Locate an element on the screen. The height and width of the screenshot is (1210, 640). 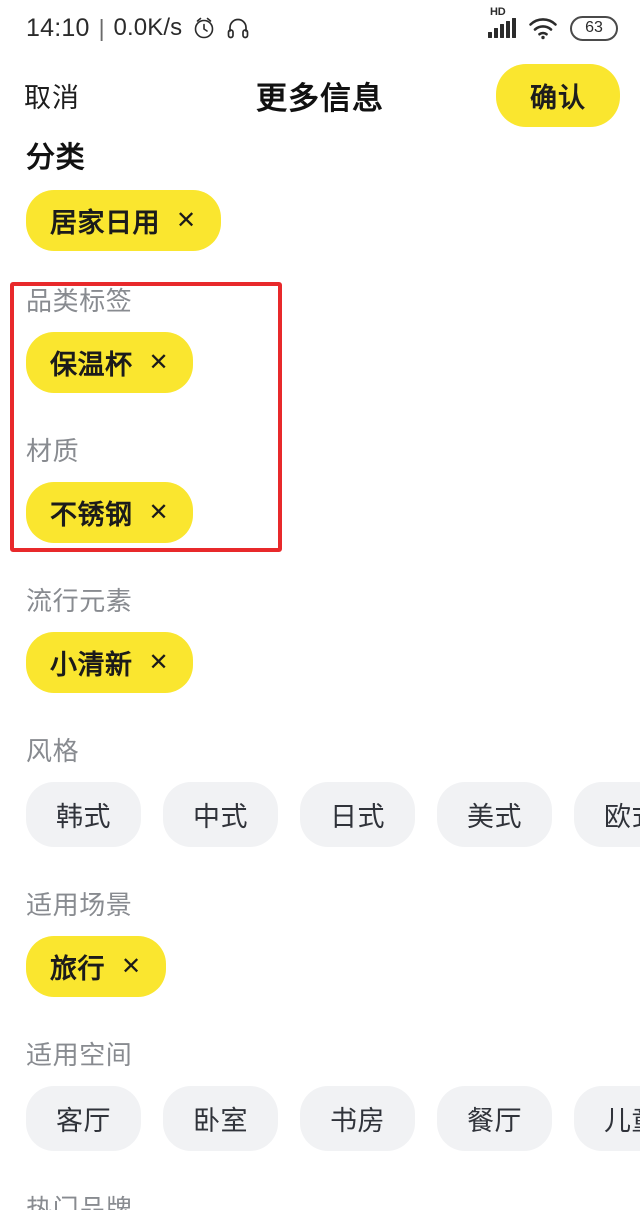
selected-chip-0: 旅行 ✕ is located at coordinates (96, 966).